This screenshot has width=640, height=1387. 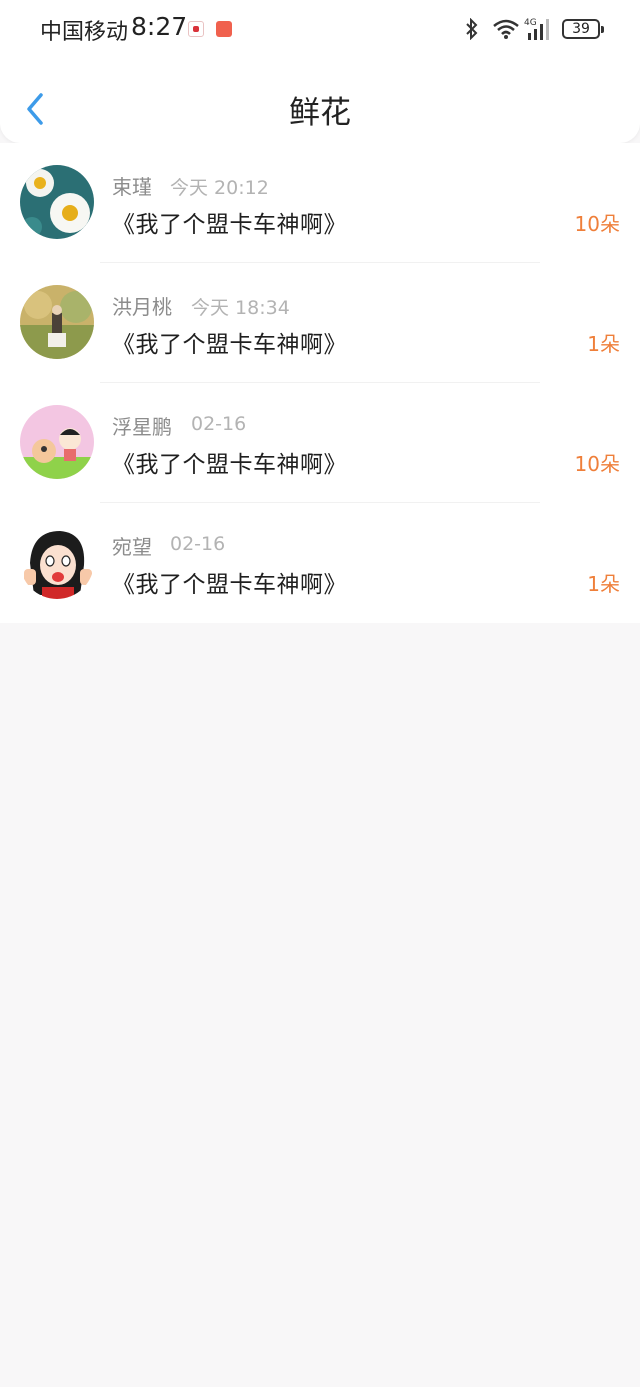 I want to click on network-type-label: 4G, so click(x=530, y=23).